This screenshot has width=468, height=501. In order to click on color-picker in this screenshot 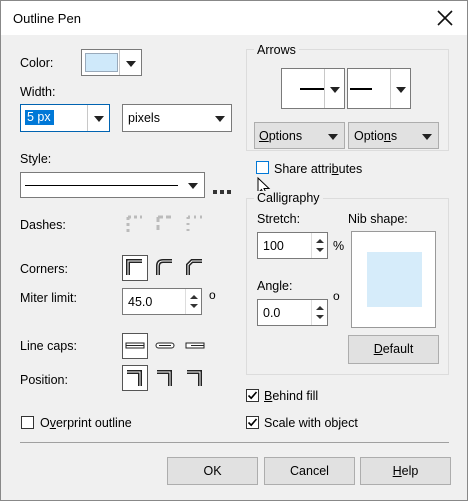, I will do `click(111, 62)`.